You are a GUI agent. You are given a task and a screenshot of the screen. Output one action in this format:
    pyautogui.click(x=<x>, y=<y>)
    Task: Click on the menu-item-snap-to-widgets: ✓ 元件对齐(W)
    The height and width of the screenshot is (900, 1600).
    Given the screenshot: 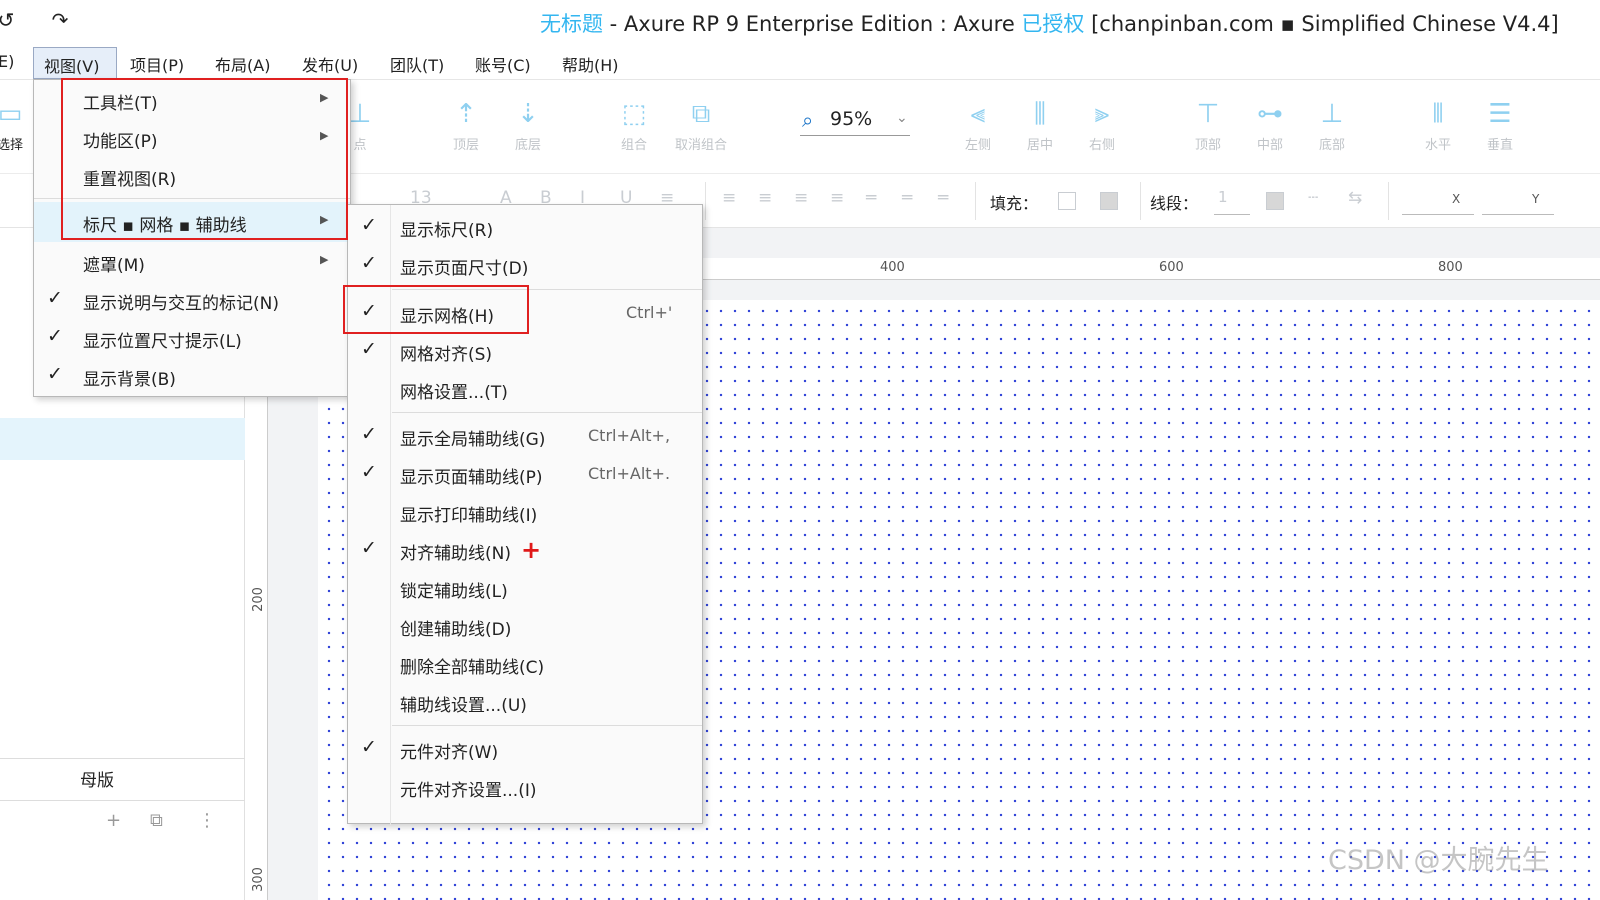 What is the action you would take?
    pyautogui.click(x=525, y=748)
    